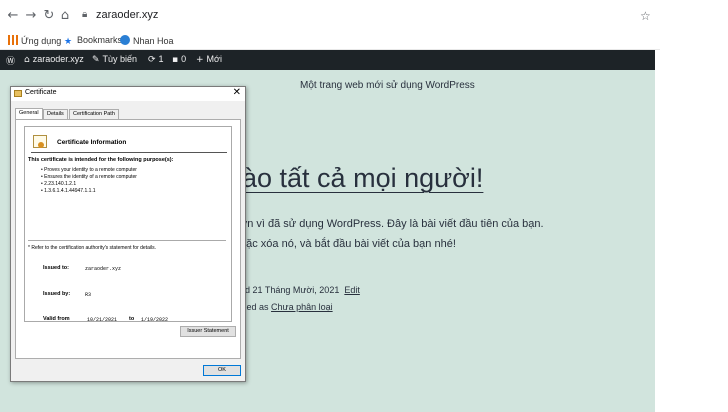 This screenshot has width=728, height=412. I want to click on reload-icon: ↻, so click(49, 16).